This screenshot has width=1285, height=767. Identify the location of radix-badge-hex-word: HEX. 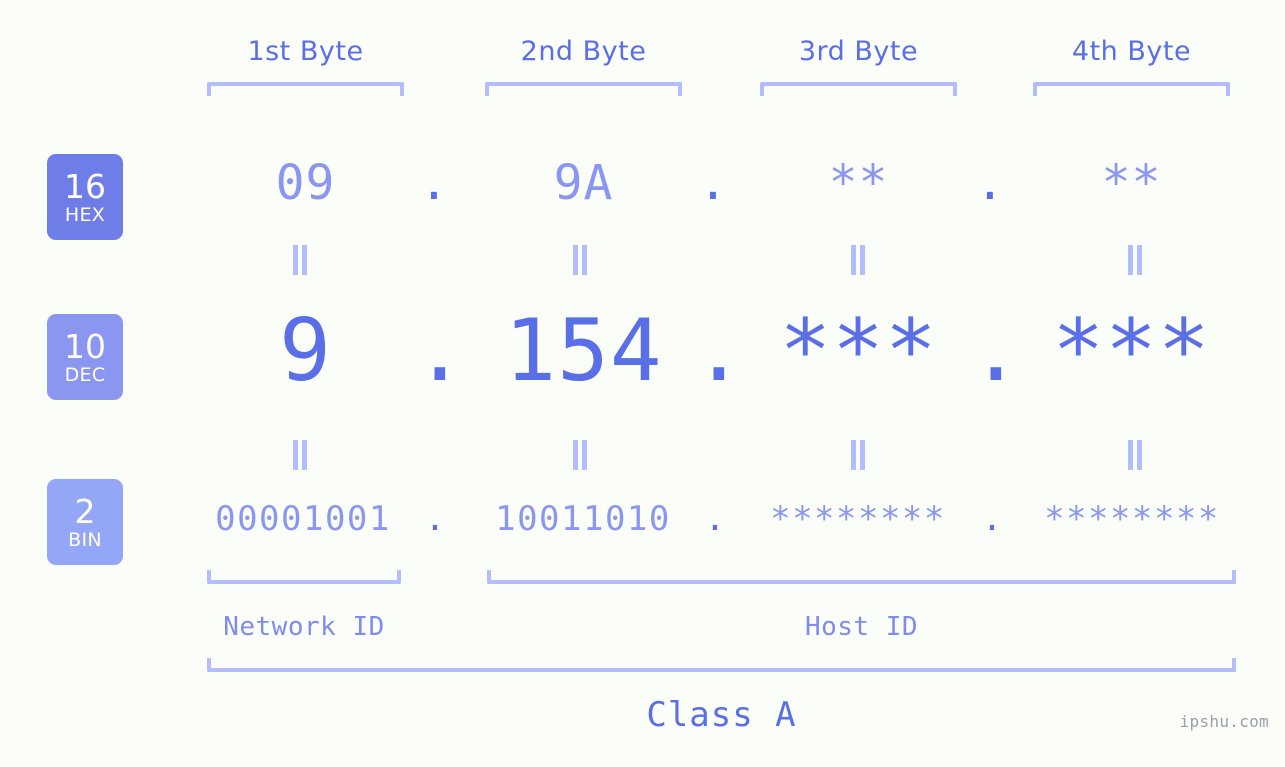
(85, 214).